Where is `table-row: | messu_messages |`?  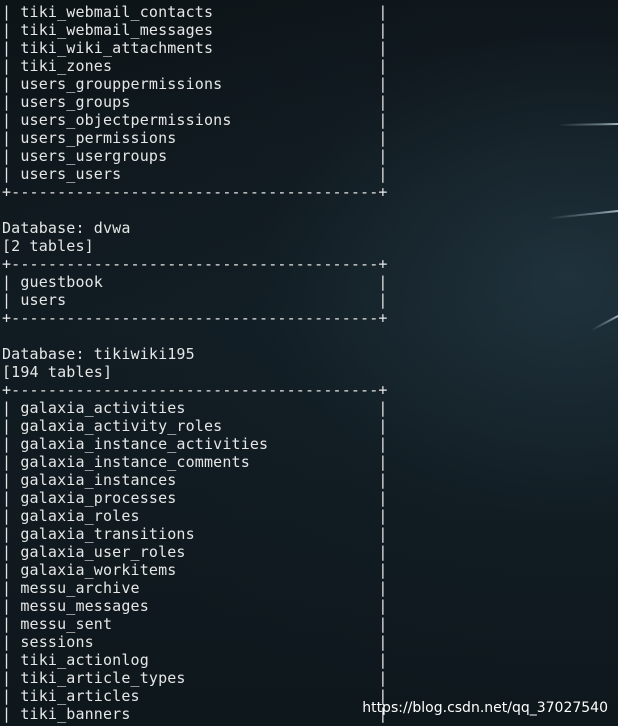
table-row: | messu_messages | is located at coordinates (195, 606).